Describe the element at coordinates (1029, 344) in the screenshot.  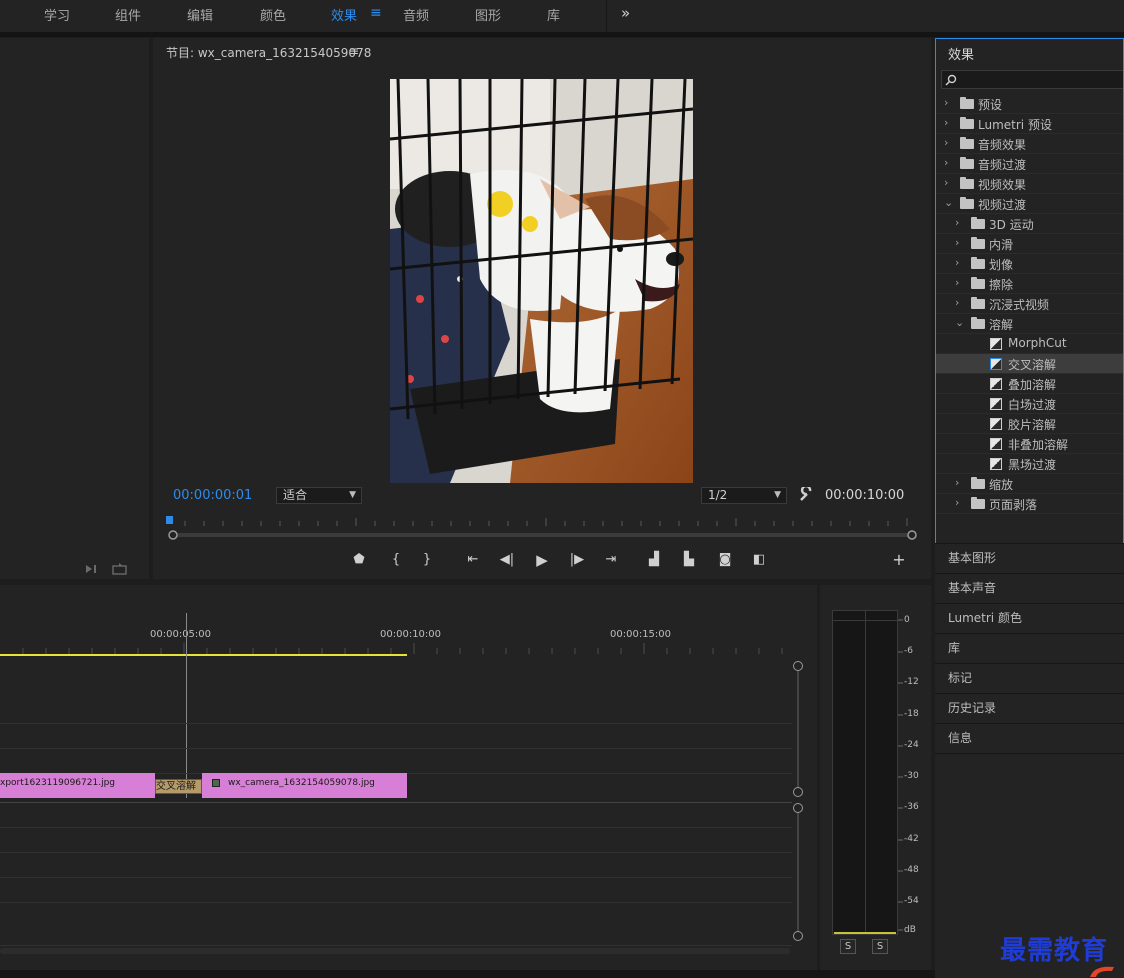
I see `effects-tree-item: MorphCut` at that location.